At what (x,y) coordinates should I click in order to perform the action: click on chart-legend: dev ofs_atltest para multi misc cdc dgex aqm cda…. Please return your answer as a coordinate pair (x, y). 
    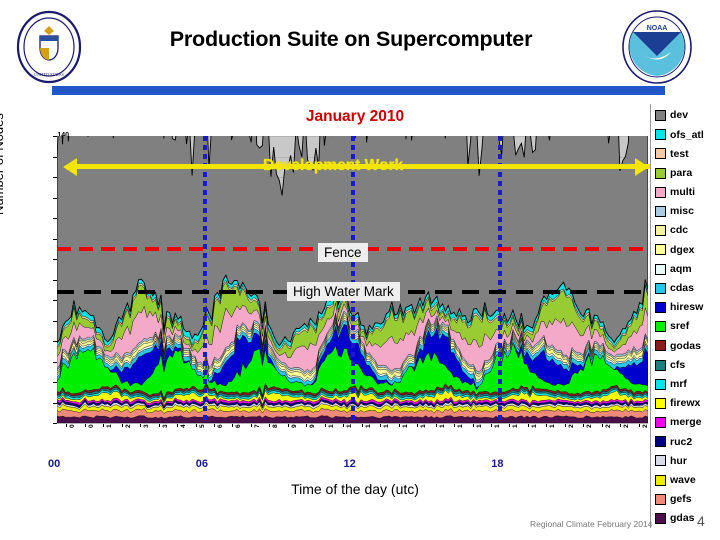
    Looking at the image, I should click on (685, 316).